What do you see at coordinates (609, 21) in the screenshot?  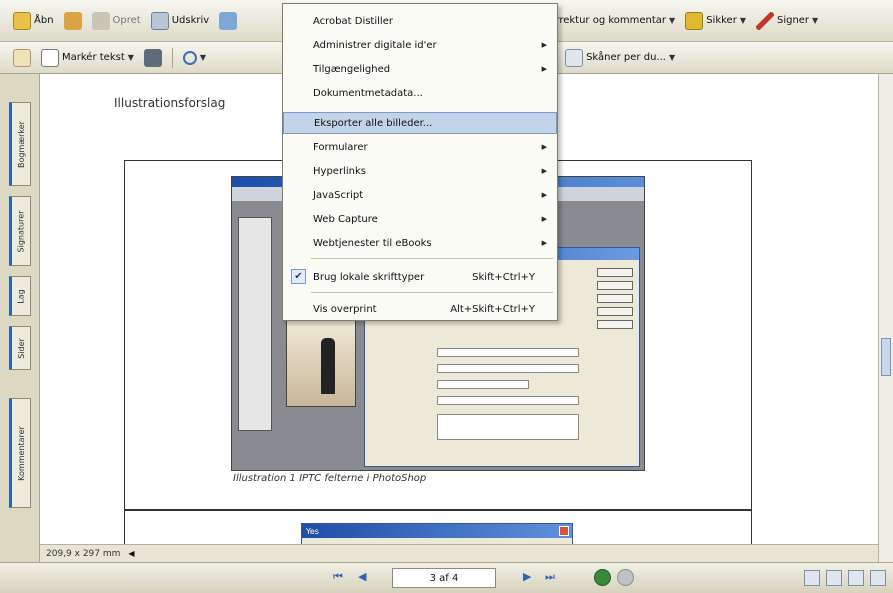 I see `comment-button: Korrektur og kommentar ▼` at bounding box center [609, 21].